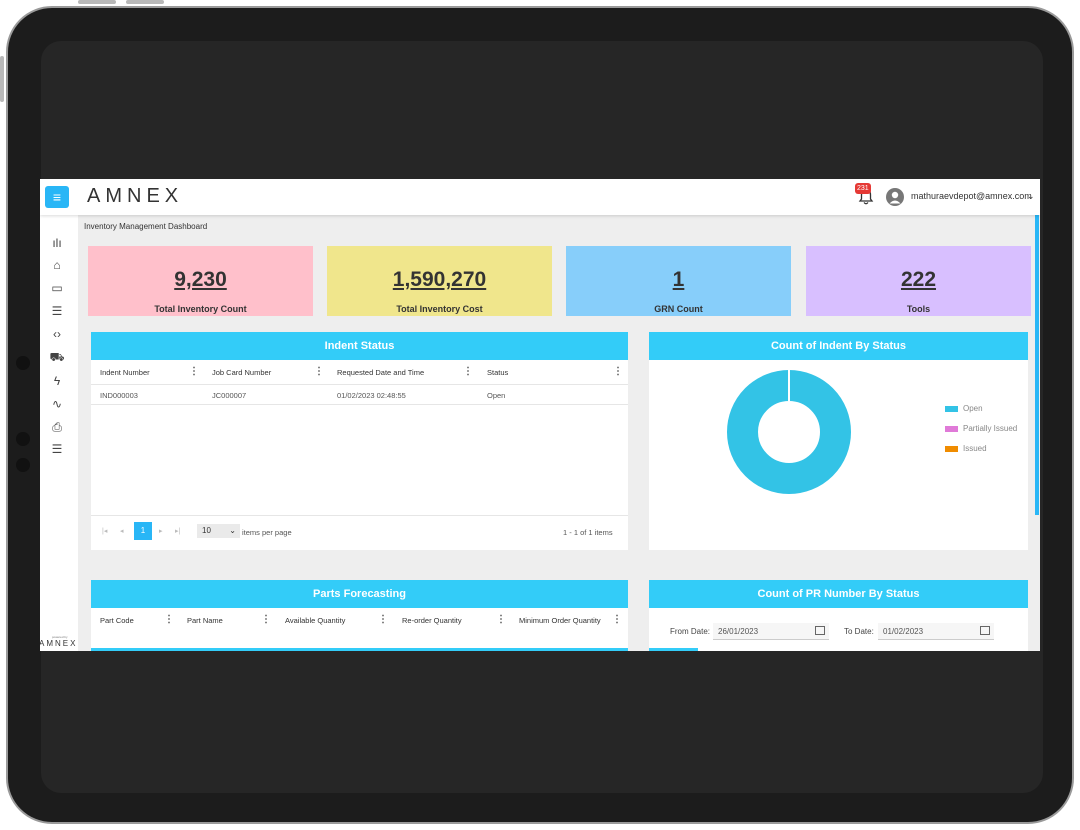 The width and height of the screenshot is (1080, 830). I want to click on bar-chart-icon: ılı, so click(57, 243).